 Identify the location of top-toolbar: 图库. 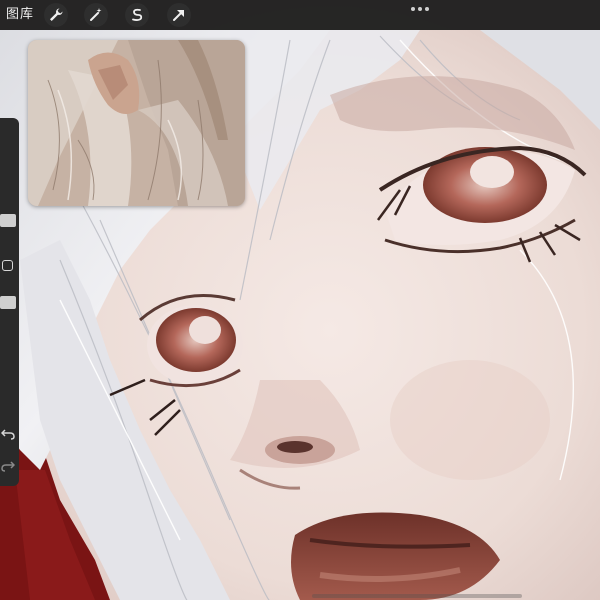
(300, 15).